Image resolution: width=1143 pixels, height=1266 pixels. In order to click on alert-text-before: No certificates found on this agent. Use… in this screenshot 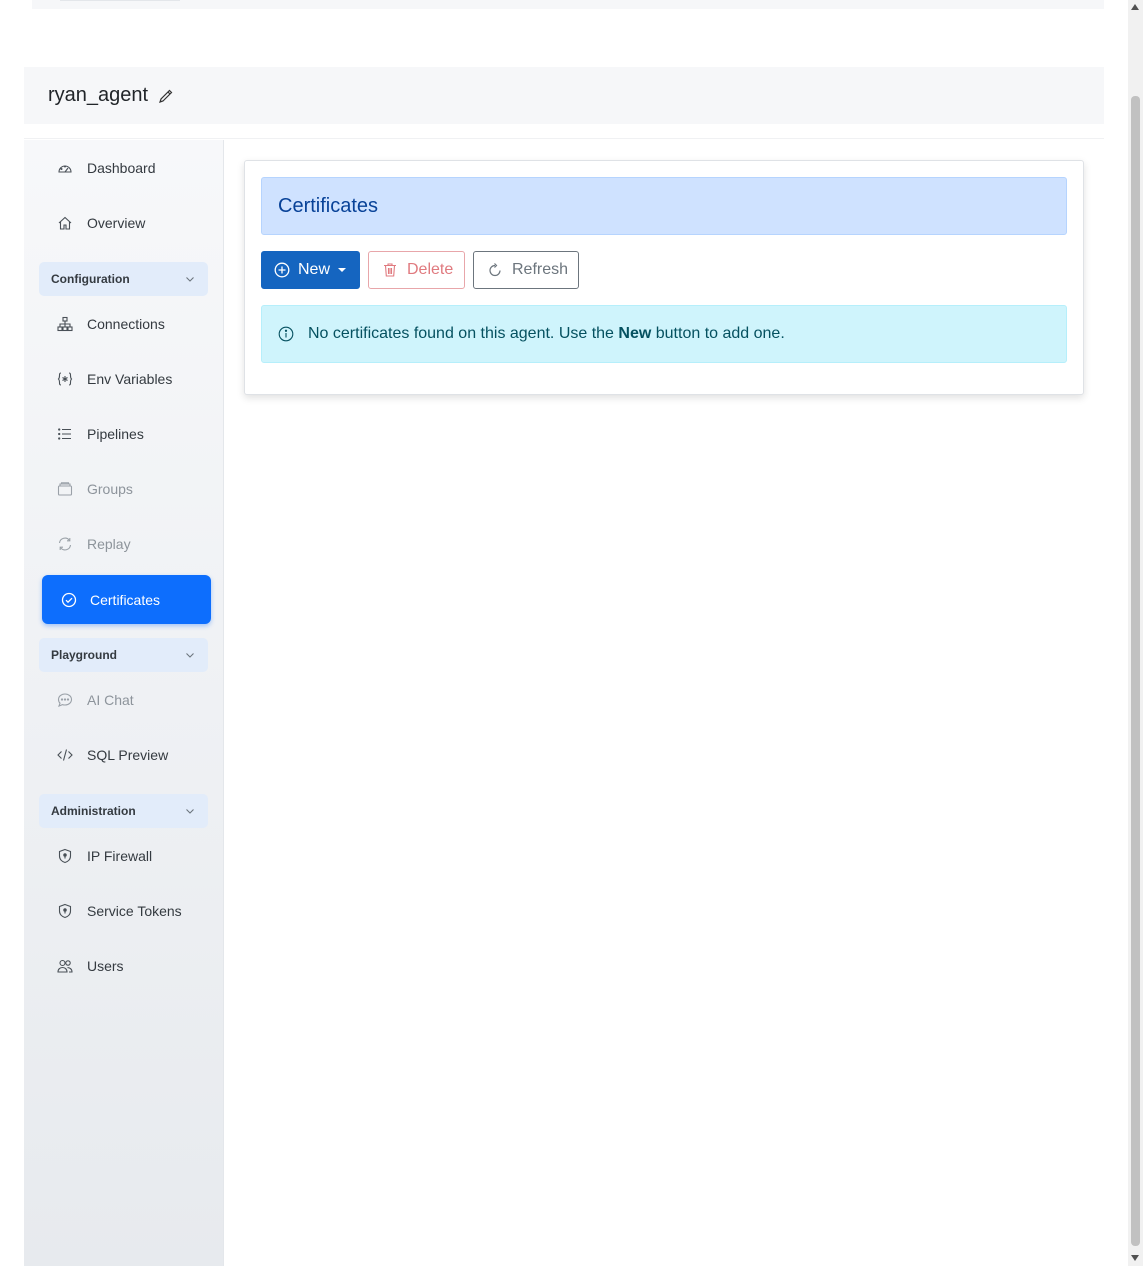, I will do `click(463, 333)`.